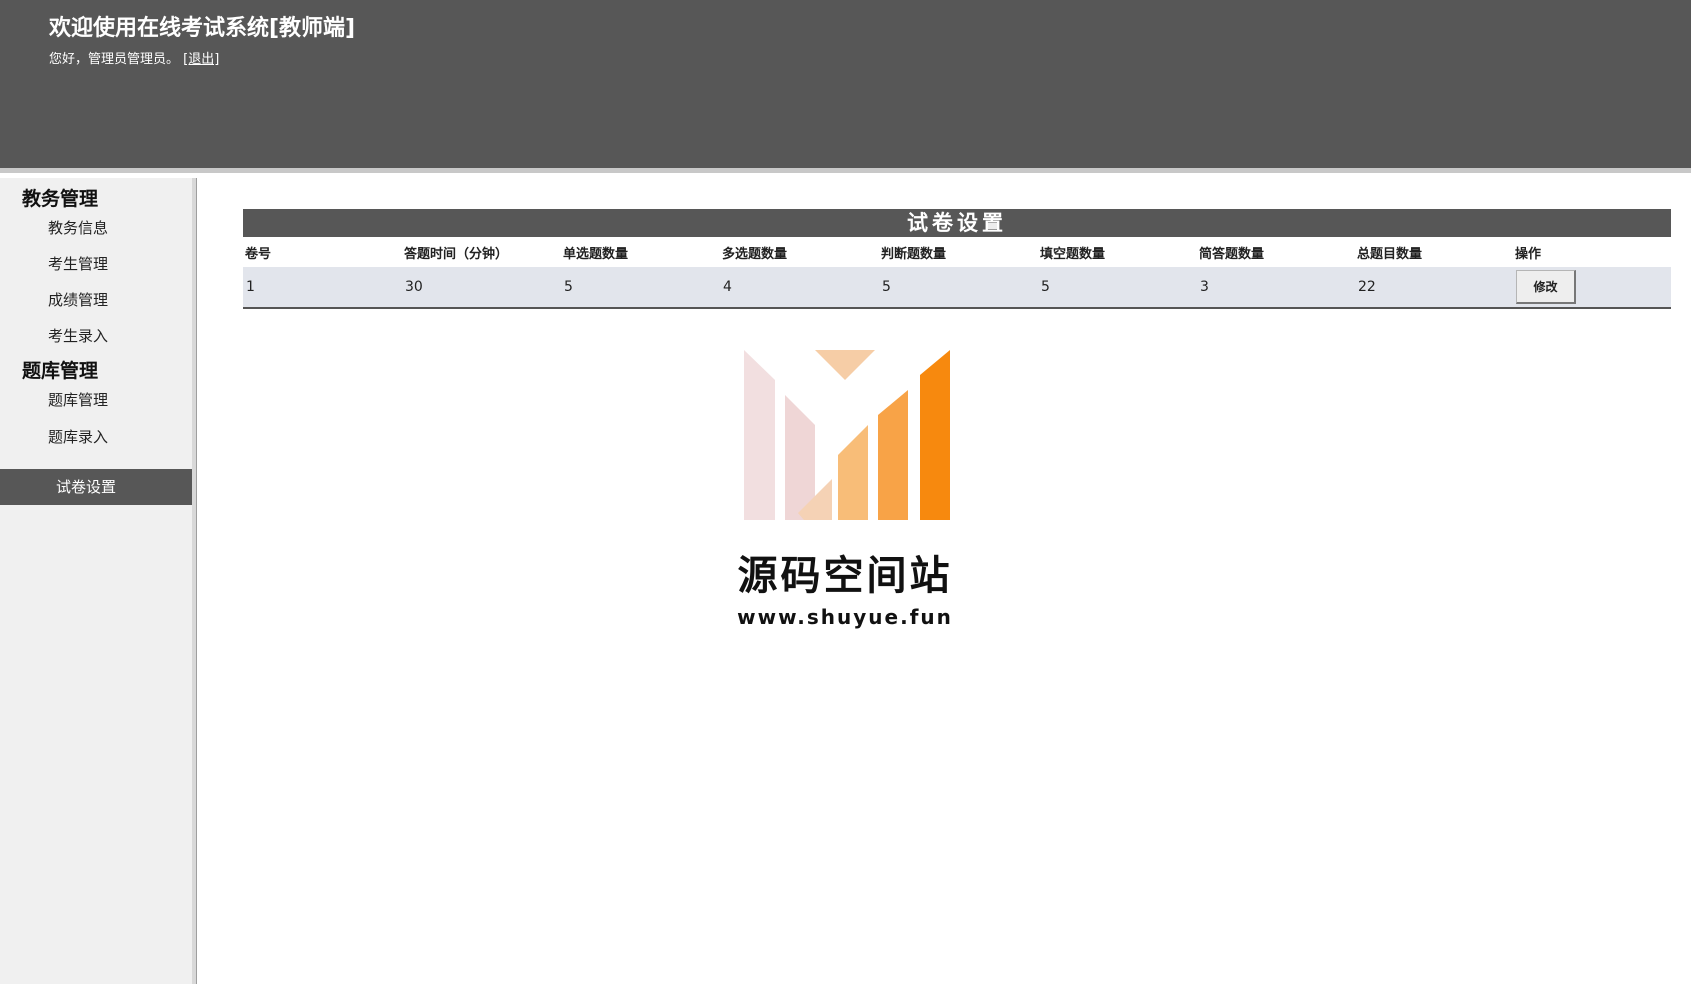 This screenshot has width=1691, height=984. I want to click on sidebar-group-academic: 教务管理, so click(60, 199).